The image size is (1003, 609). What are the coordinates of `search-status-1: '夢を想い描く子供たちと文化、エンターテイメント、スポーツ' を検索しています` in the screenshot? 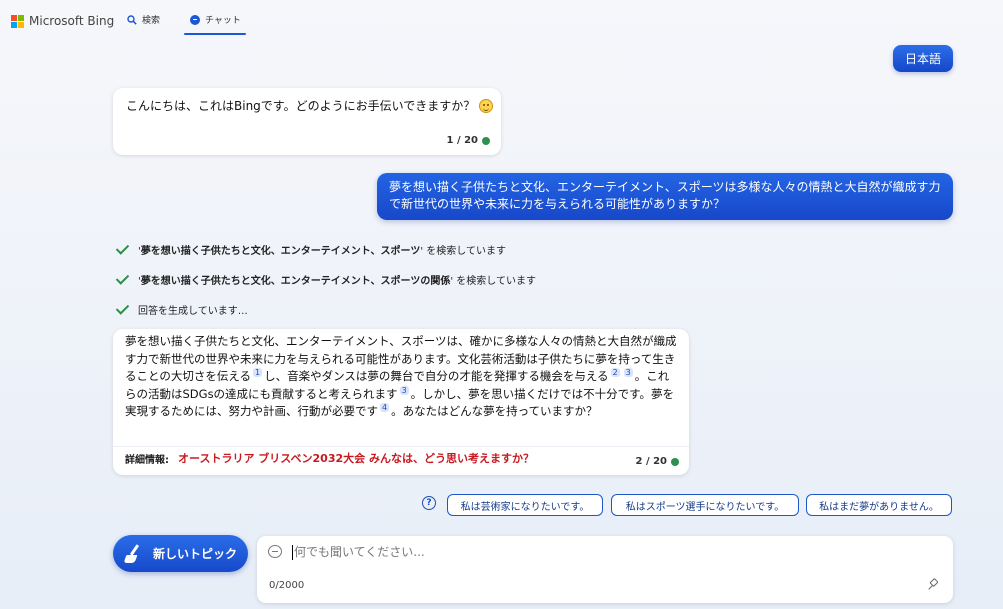 It's located at (310, 249).